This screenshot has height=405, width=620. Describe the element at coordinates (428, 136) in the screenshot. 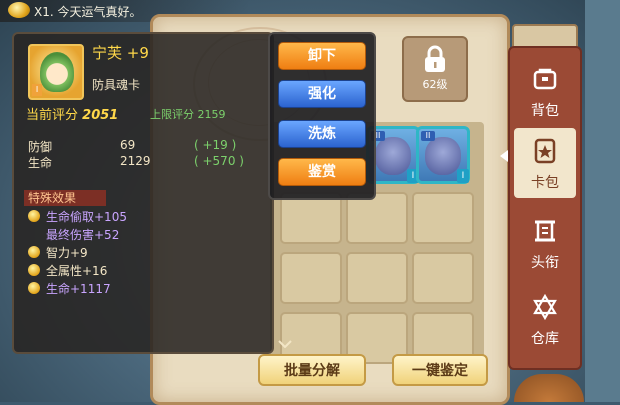

I see `card-tag: II` at that location.